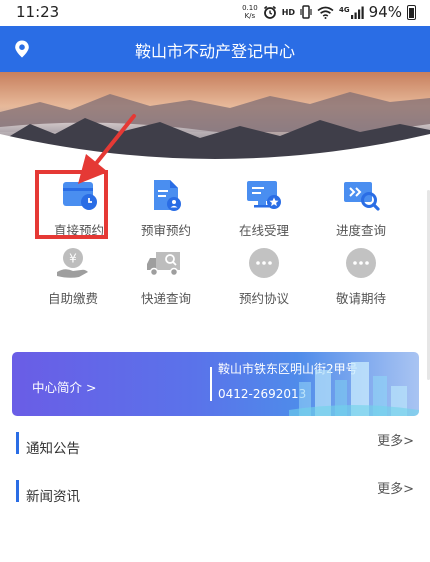  I want to click on grid-item-express-query: 快递查询, so click(166, 276).